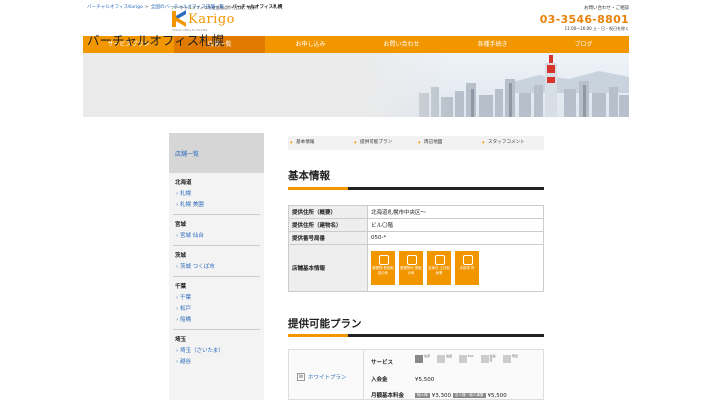 The height and width of the screenshot is (400, 717). Describe the element at coordinates (179, 18) in the screenshot. I see `logo-mark-icon` at that location.